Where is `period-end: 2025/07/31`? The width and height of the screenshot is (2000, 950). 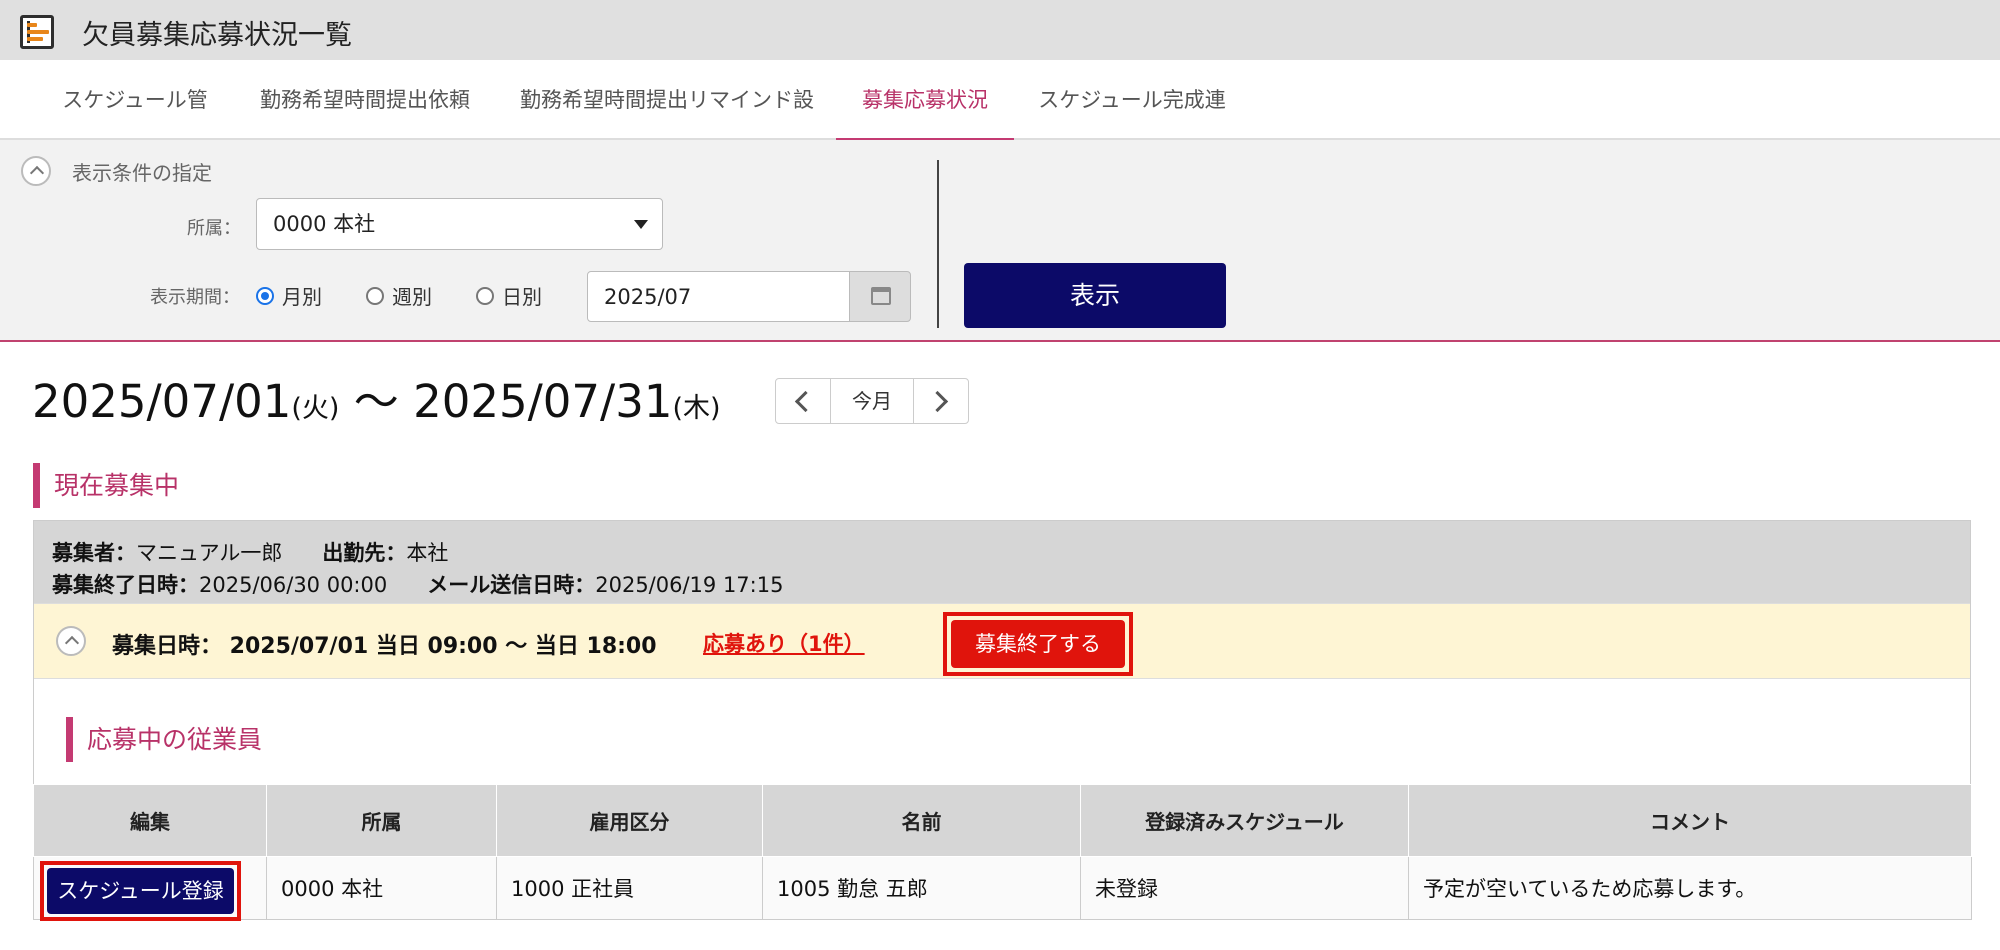 period-end: 2025/07/31 is located at coordinates (543, 401).